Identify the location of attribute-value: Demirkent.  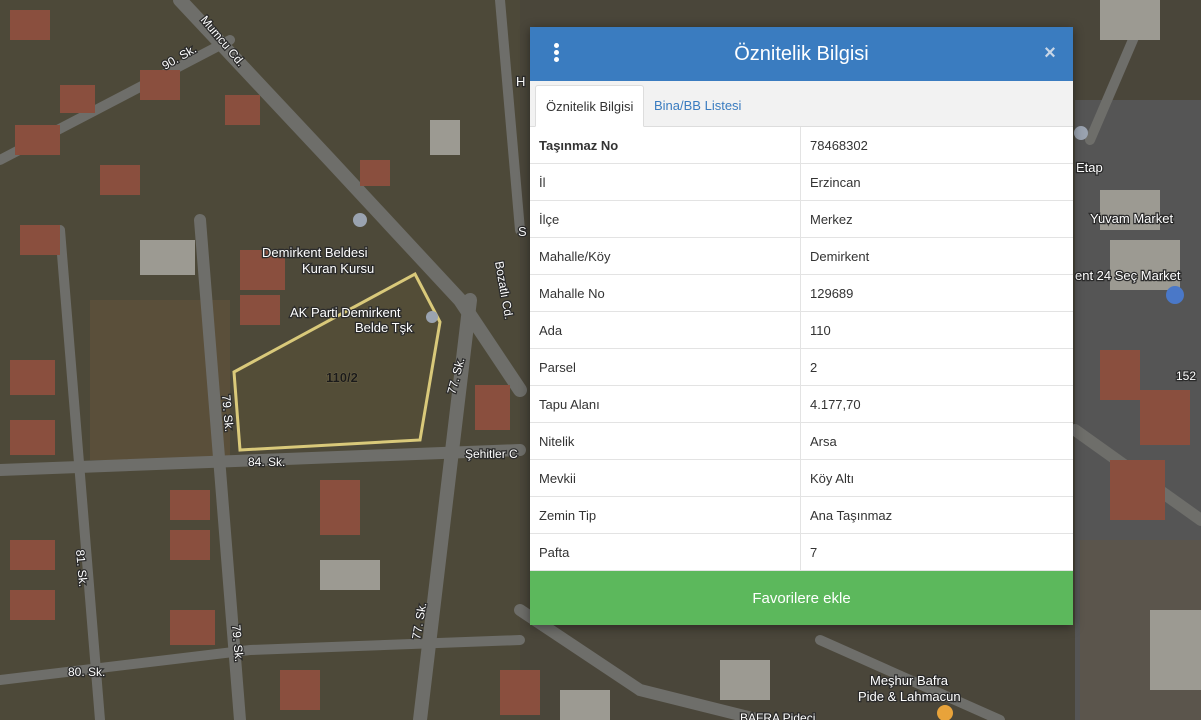
(936, 256).